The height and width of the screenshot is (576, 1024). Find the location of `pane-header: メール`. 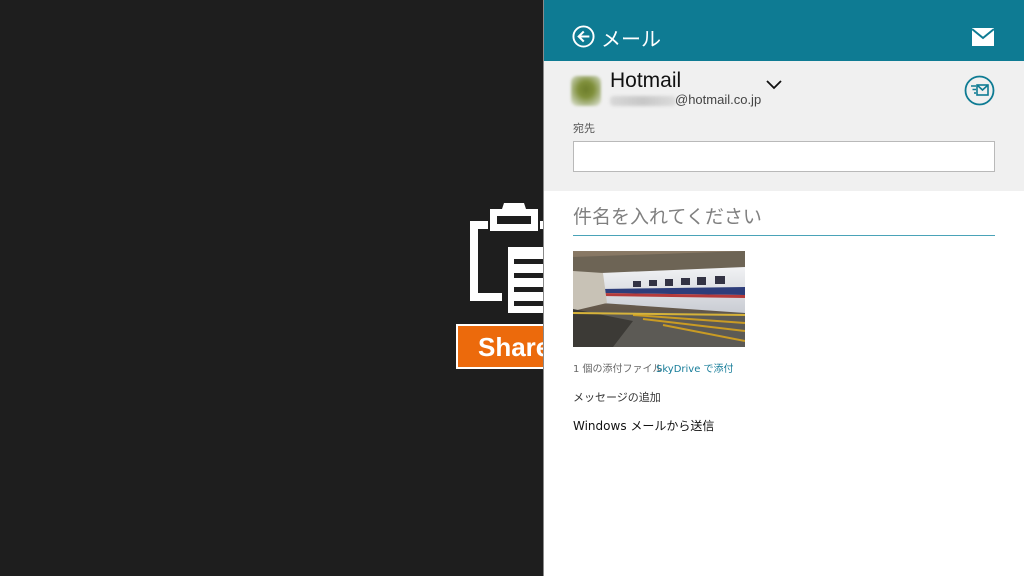

pane-header: メール is located at coordinates (784, 30).